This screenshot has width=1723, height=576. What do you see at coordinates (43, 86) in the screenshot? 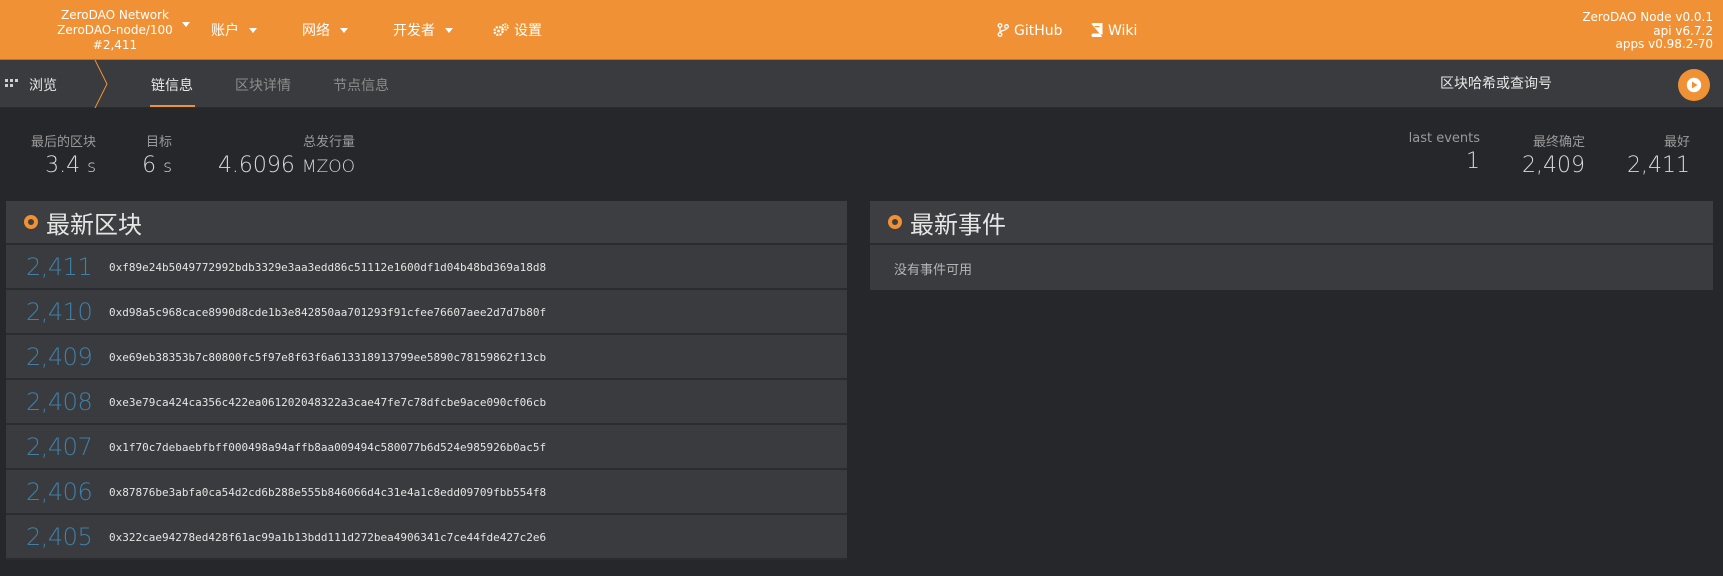
I see `browse-label: 浏览` at bounding box center [43, 86].